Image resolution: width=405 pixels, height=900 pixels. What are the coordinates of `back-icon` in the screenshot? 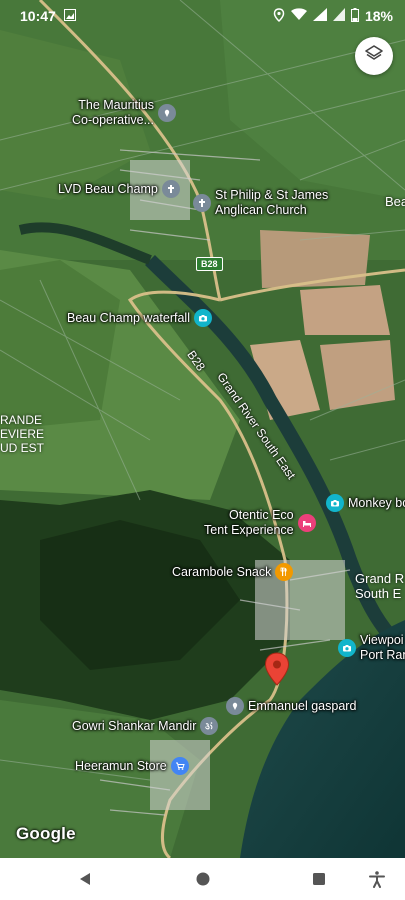 It's located at (85, 879).